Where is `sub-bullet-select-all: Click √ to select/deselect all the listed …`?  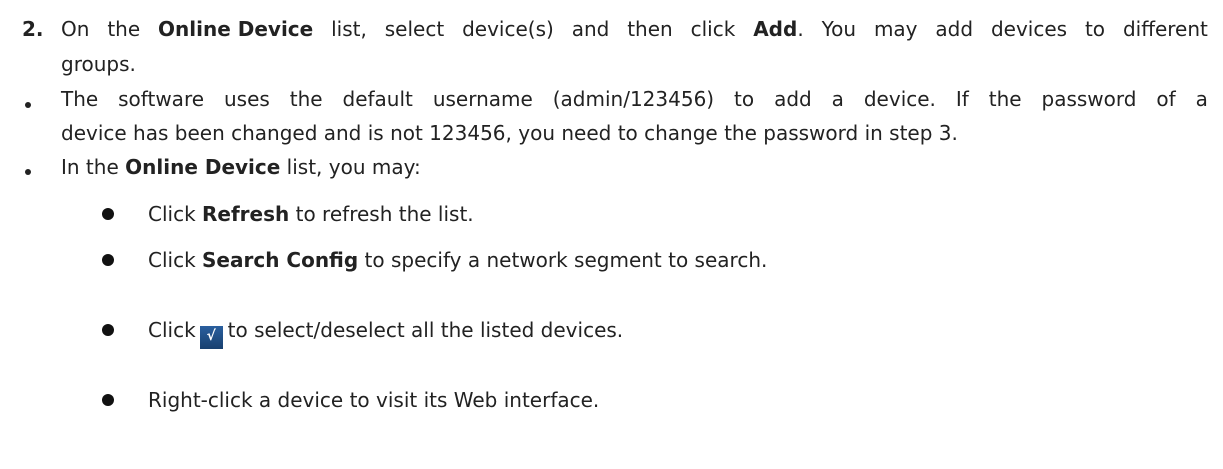 sub-bullet-select-all: Click √ to select/deselect all the listed … is located at coordinates (385, 332).